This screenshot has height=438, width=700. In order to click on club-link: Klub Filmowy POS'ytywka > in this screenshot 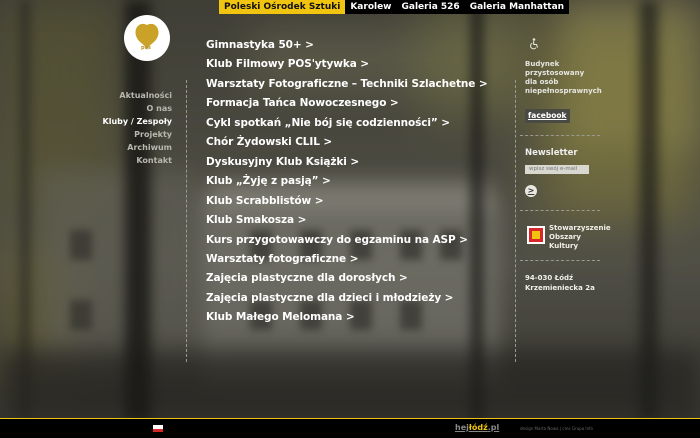, I will do `click(347, 64)`.